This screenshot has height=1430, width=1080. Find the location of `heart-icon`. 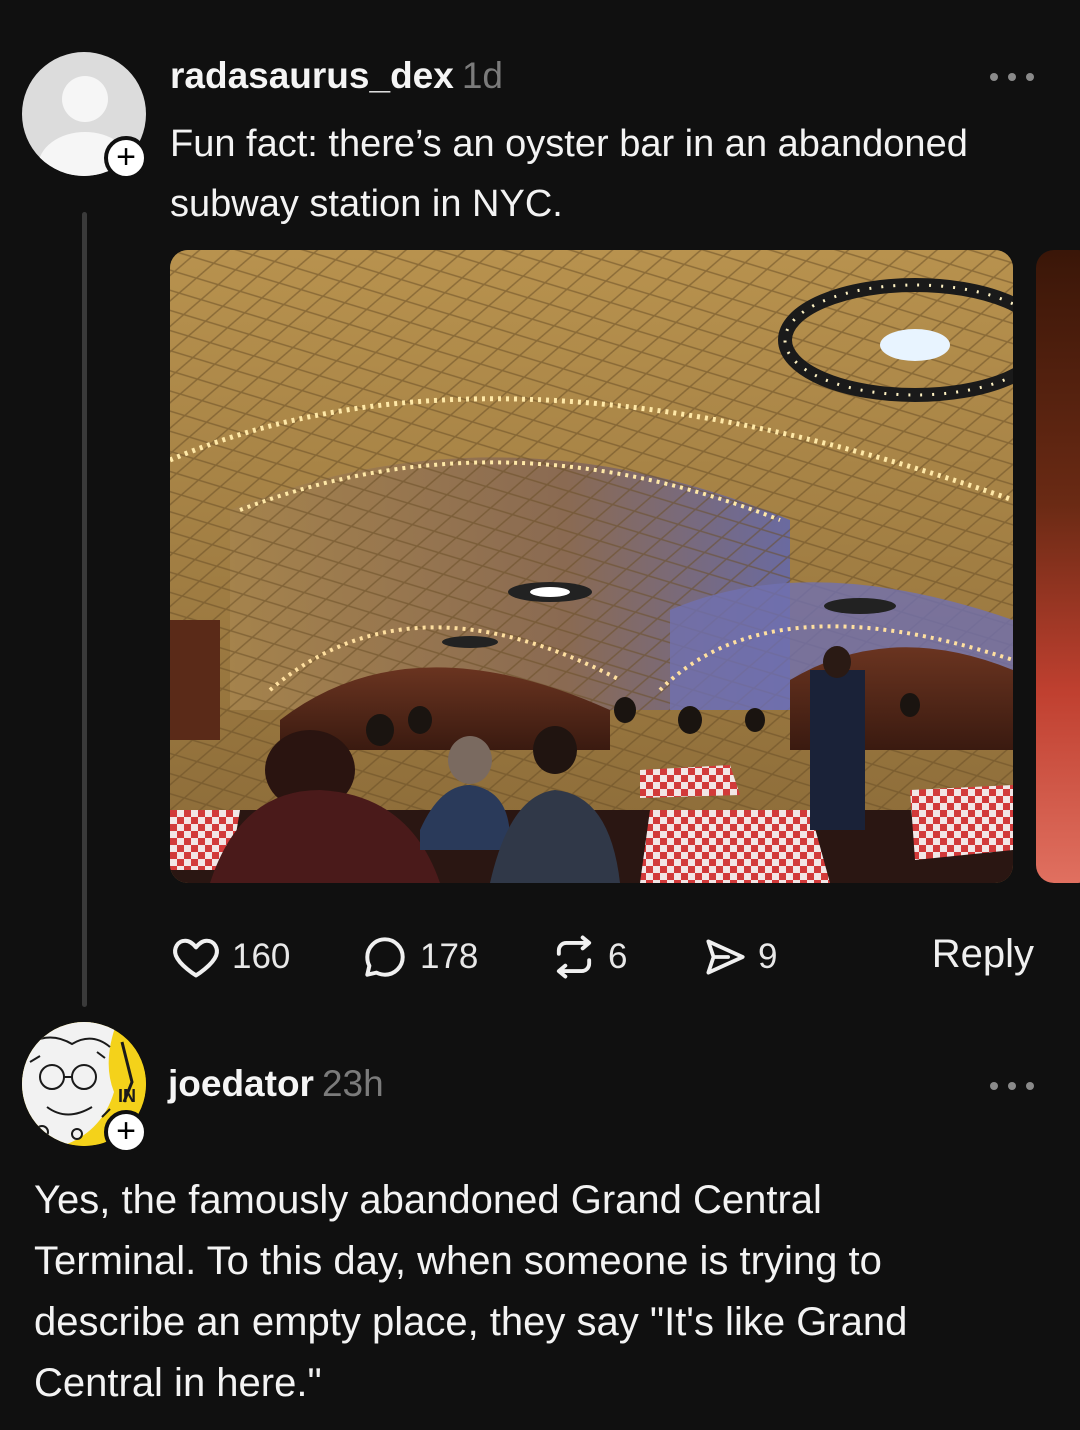

heart-icon is located at coordinates (196, 958).